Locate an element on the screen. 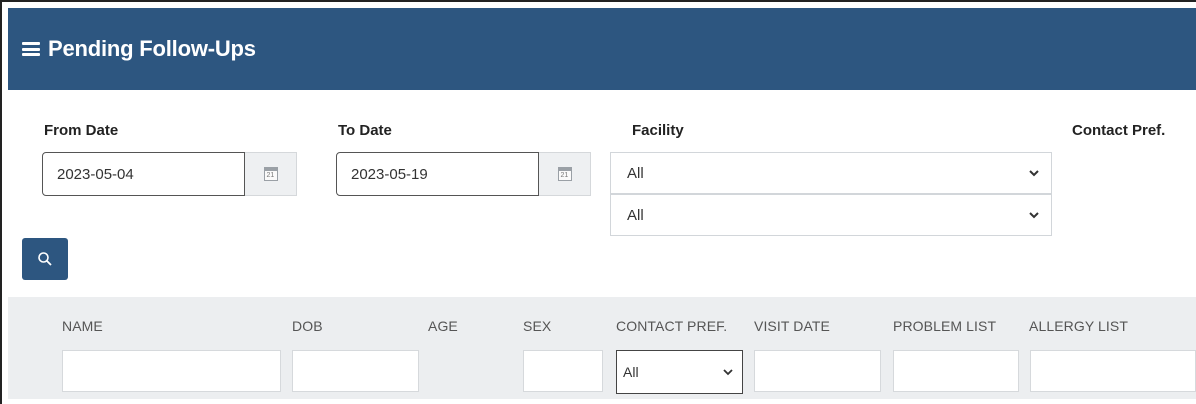 The width and height of the screenshot is (1196, 404). dob-filter-input is located at coordinates (355, 371).